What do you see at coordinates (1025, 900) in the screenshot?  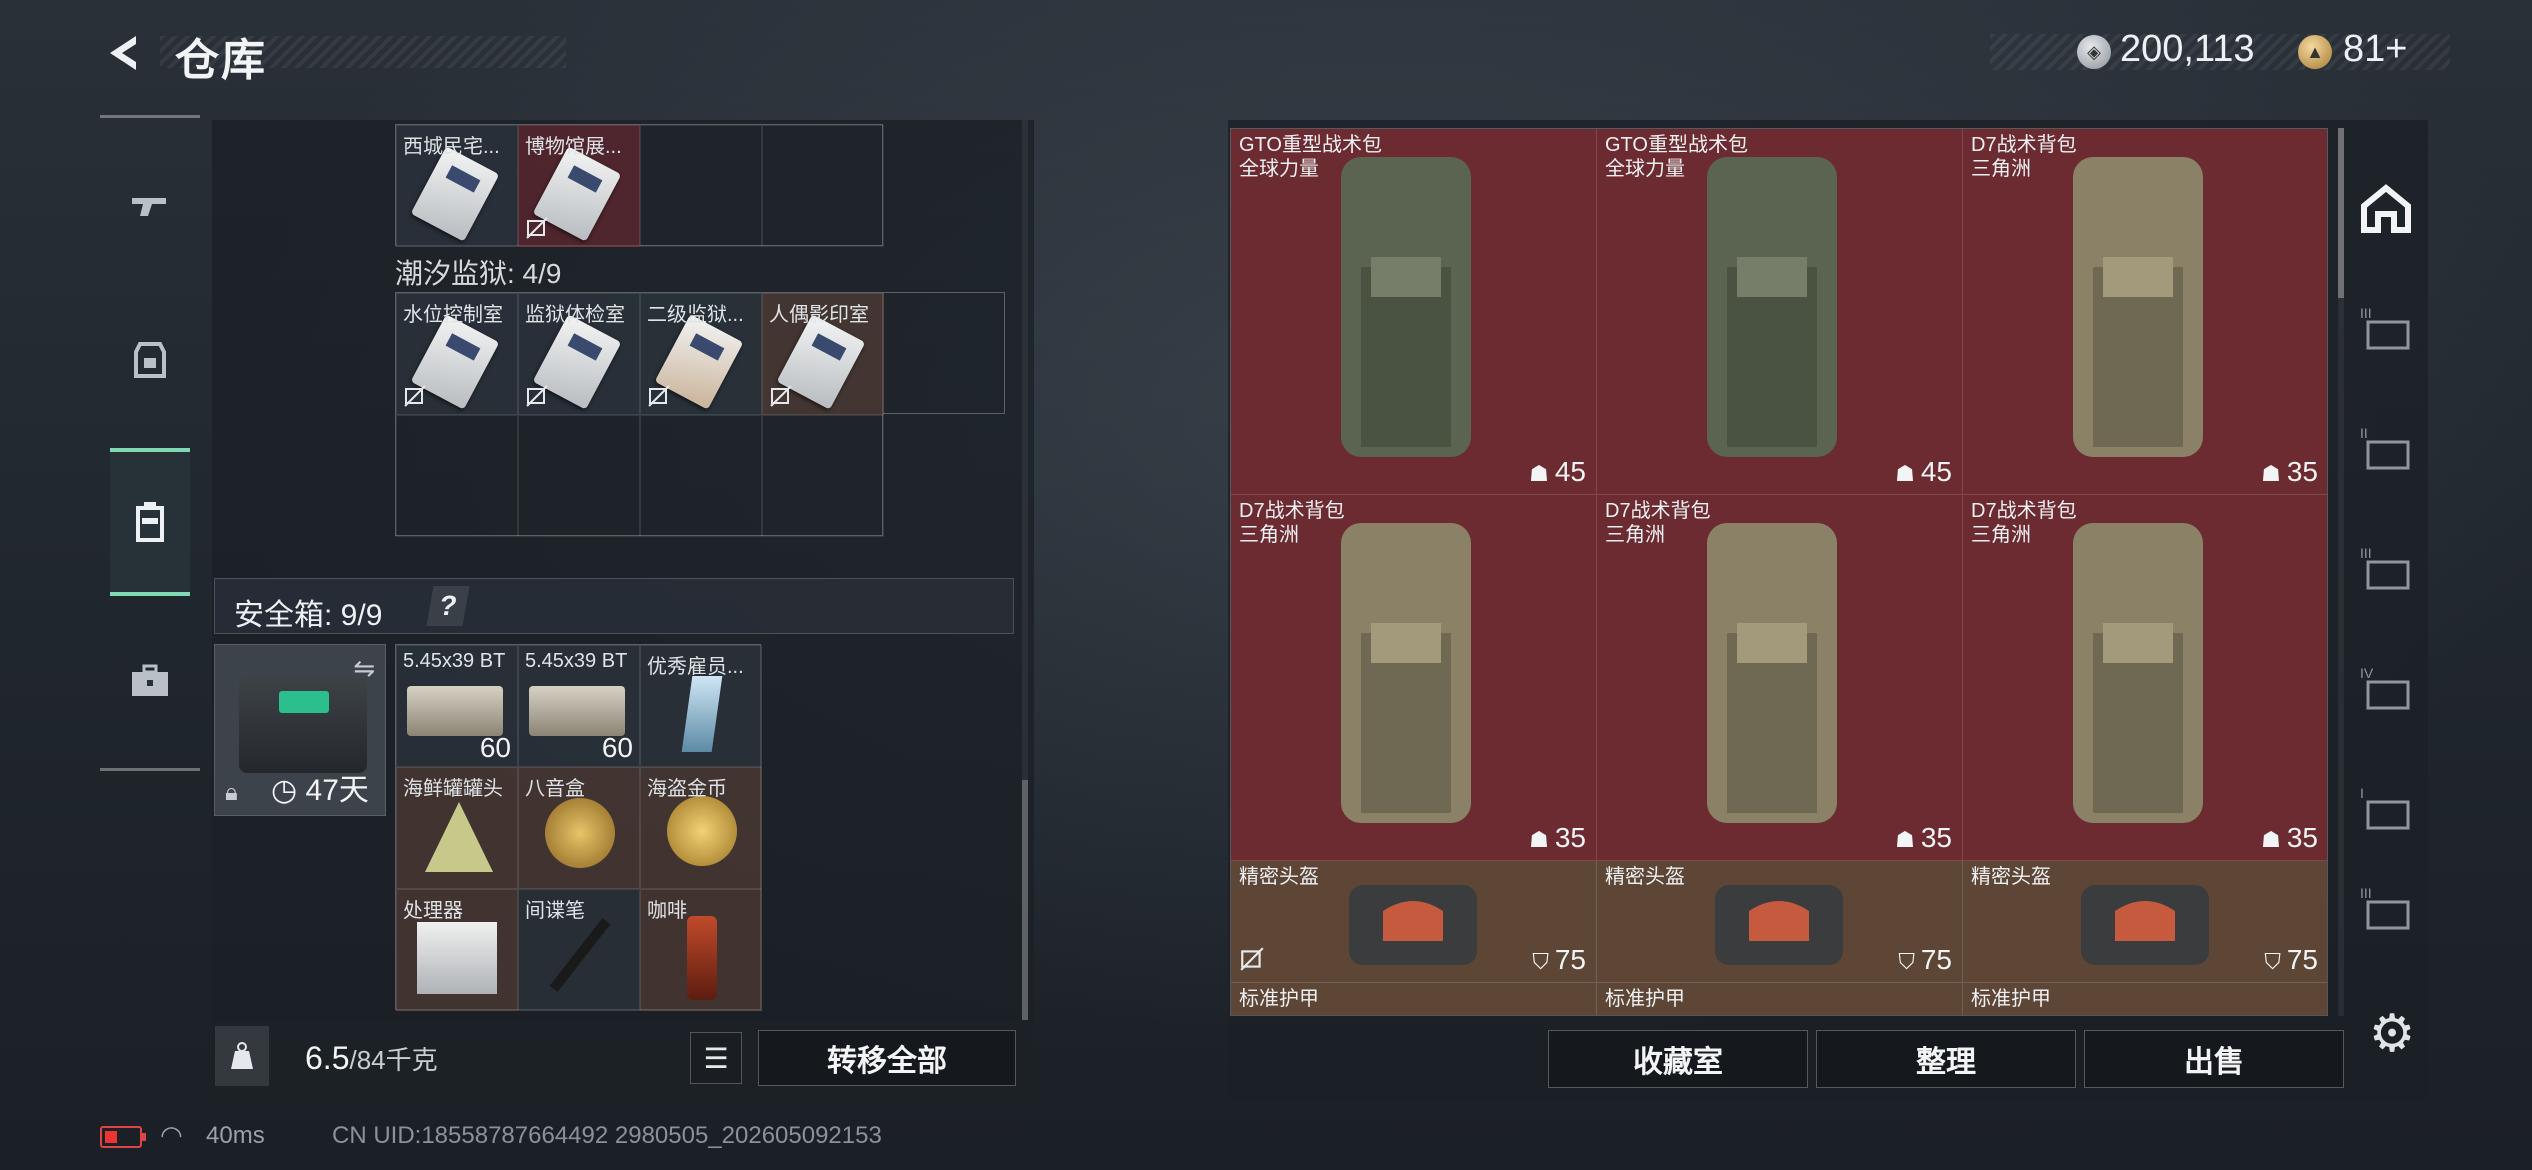 I see `stash-scroll-thumb` at bounding box center [1025, 900].